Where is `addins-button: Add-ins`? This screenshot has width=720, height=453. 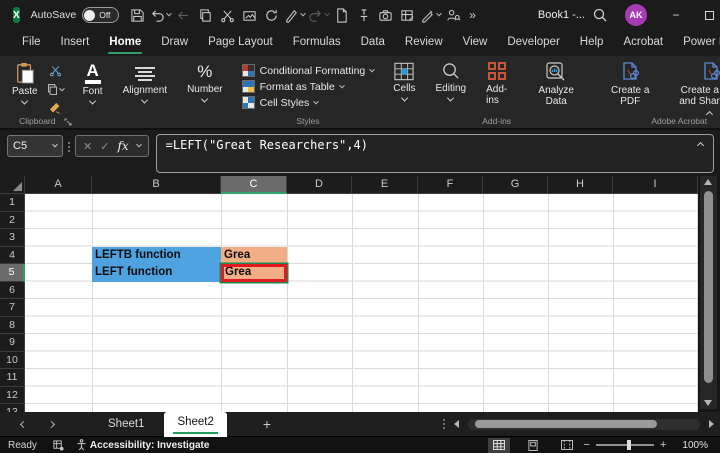
addins-button: Add-ins is located at coordinates (496, 84).